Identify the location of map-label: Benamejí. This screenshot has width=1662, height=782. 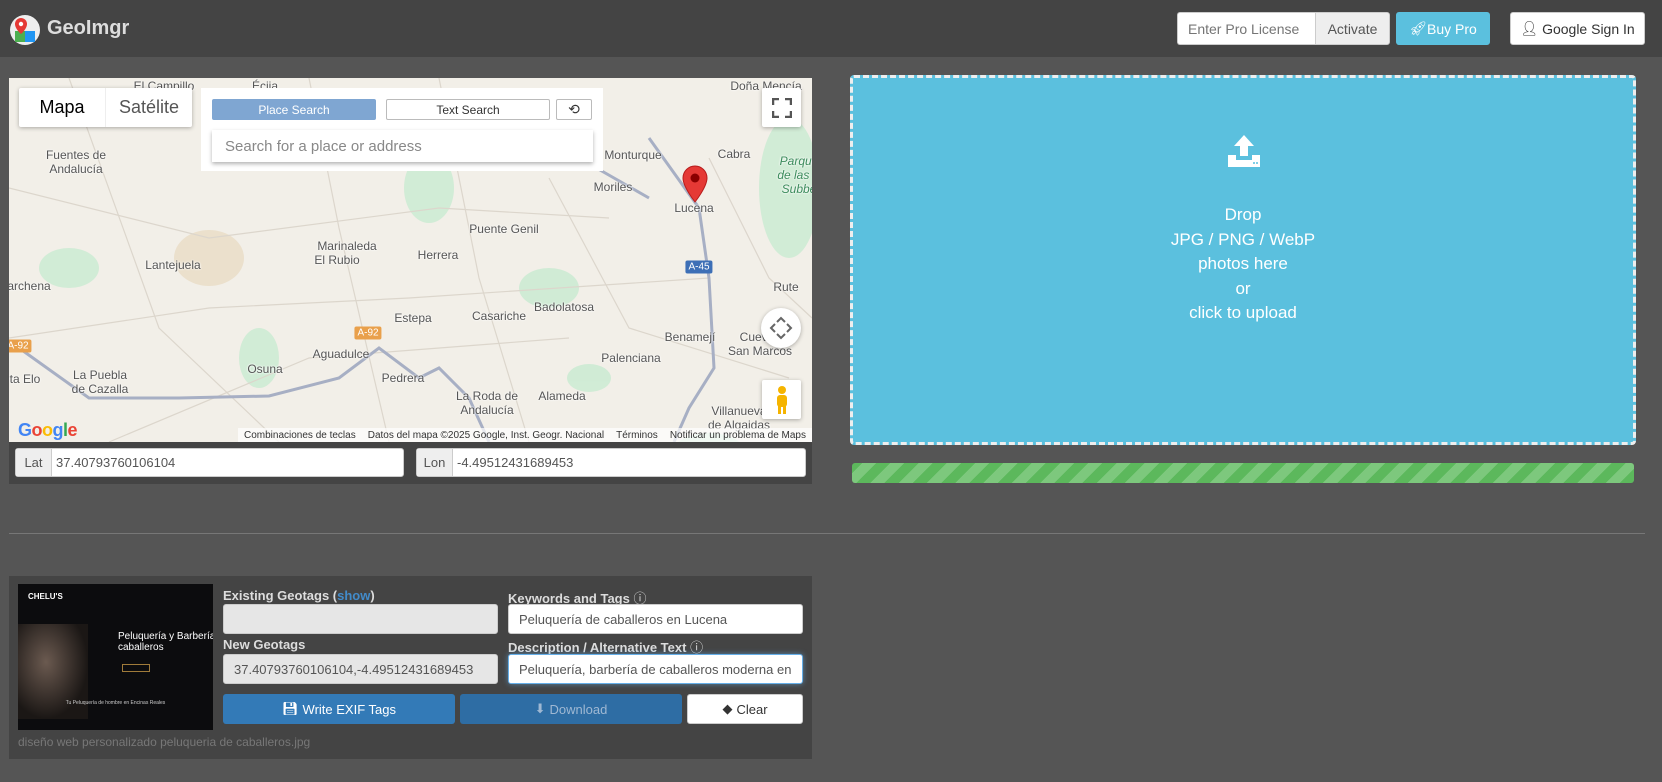
(690, 337).